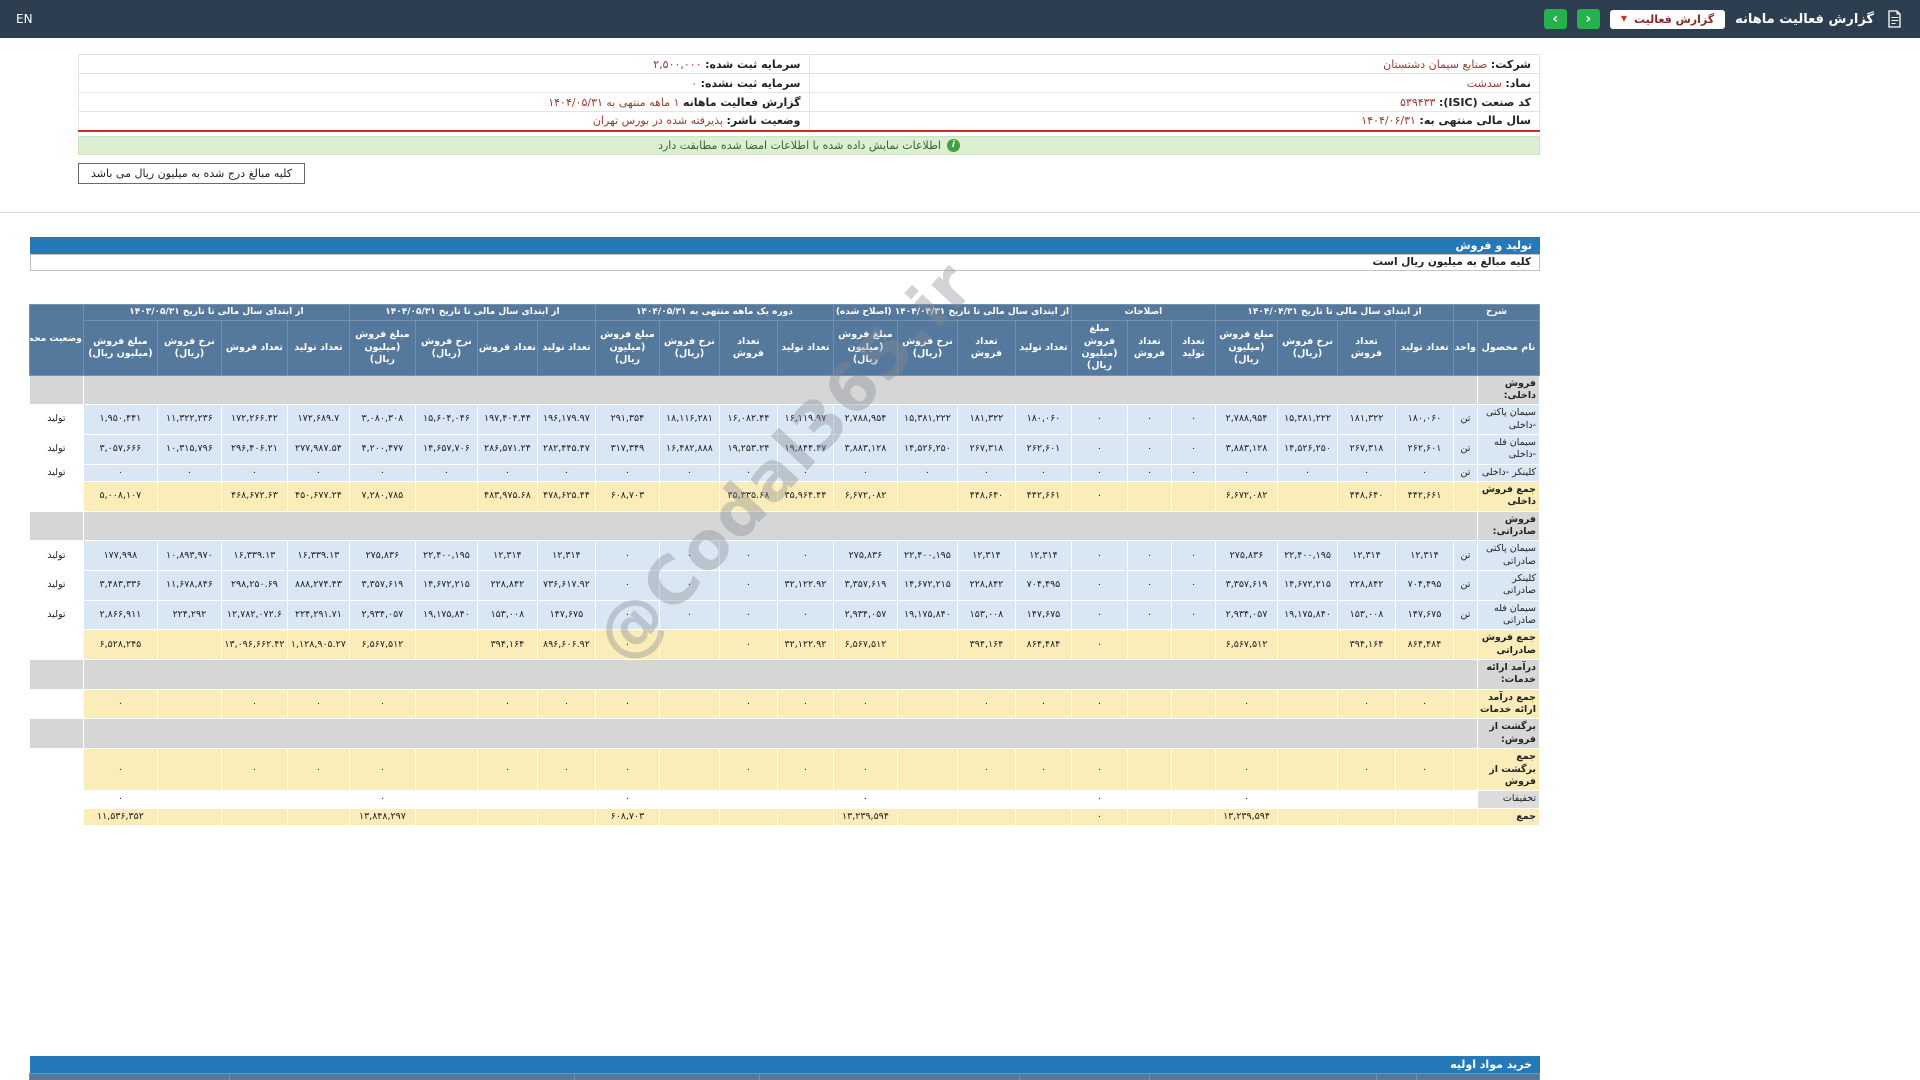  Describe the element at coordinates (120, 419) in the screenshot. I see `value-cell: ۱,۹۵۰,۴۴۱` at that location.